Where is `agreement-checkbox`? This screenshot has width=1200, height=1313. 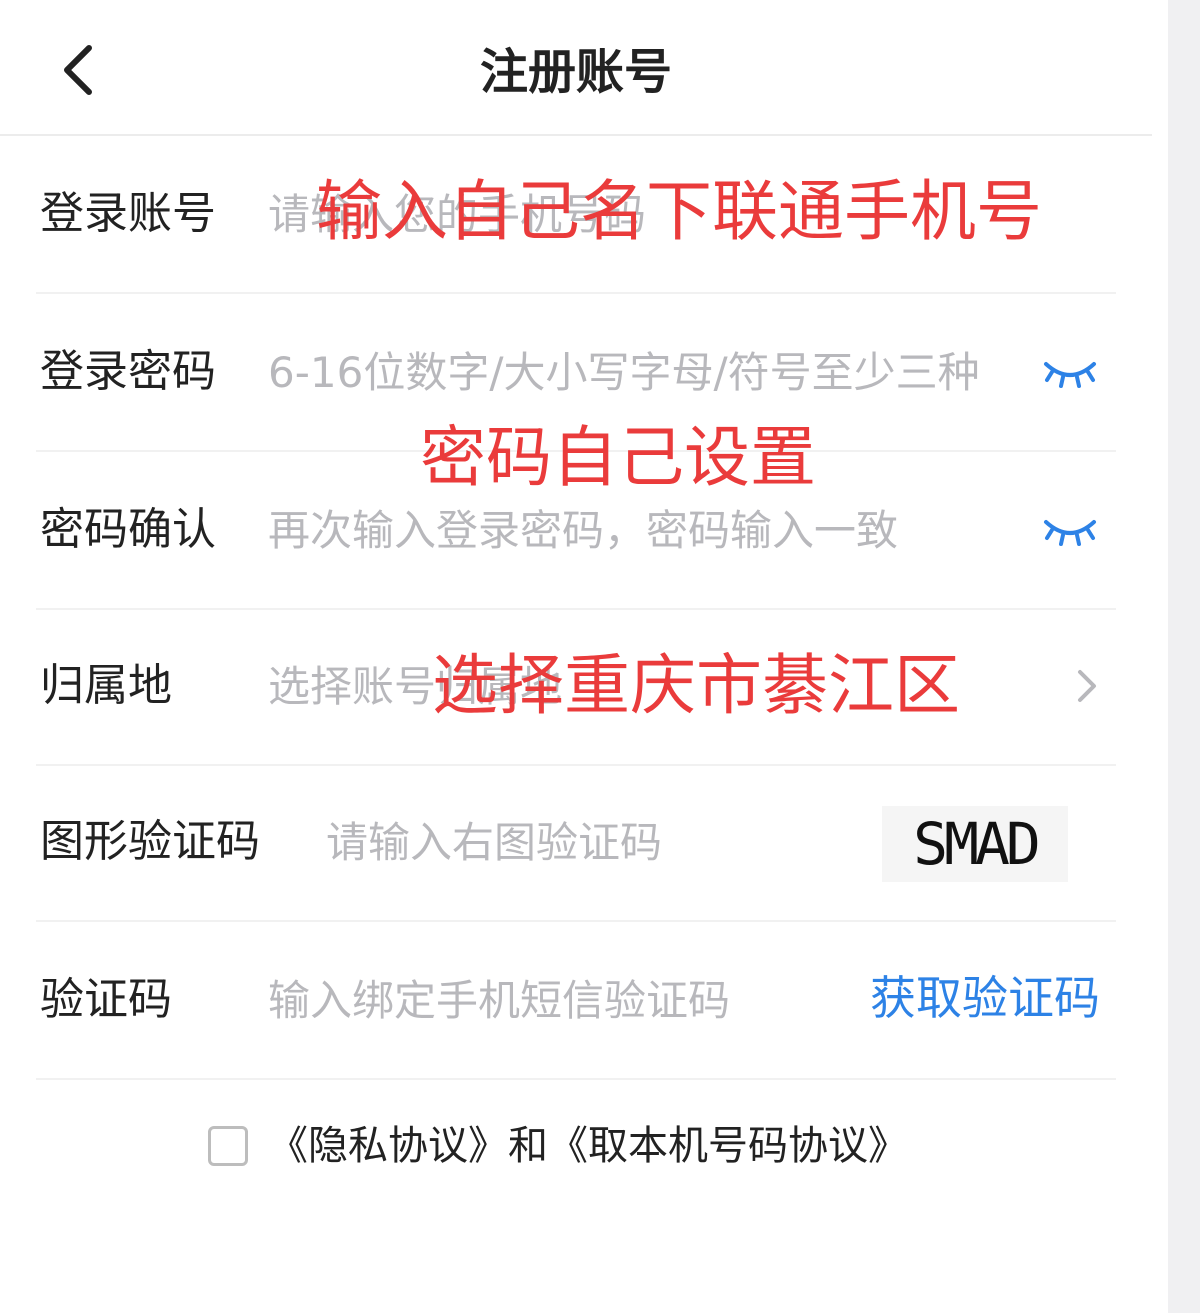 agreement-checkbox is located at coordinates (228, 1146).